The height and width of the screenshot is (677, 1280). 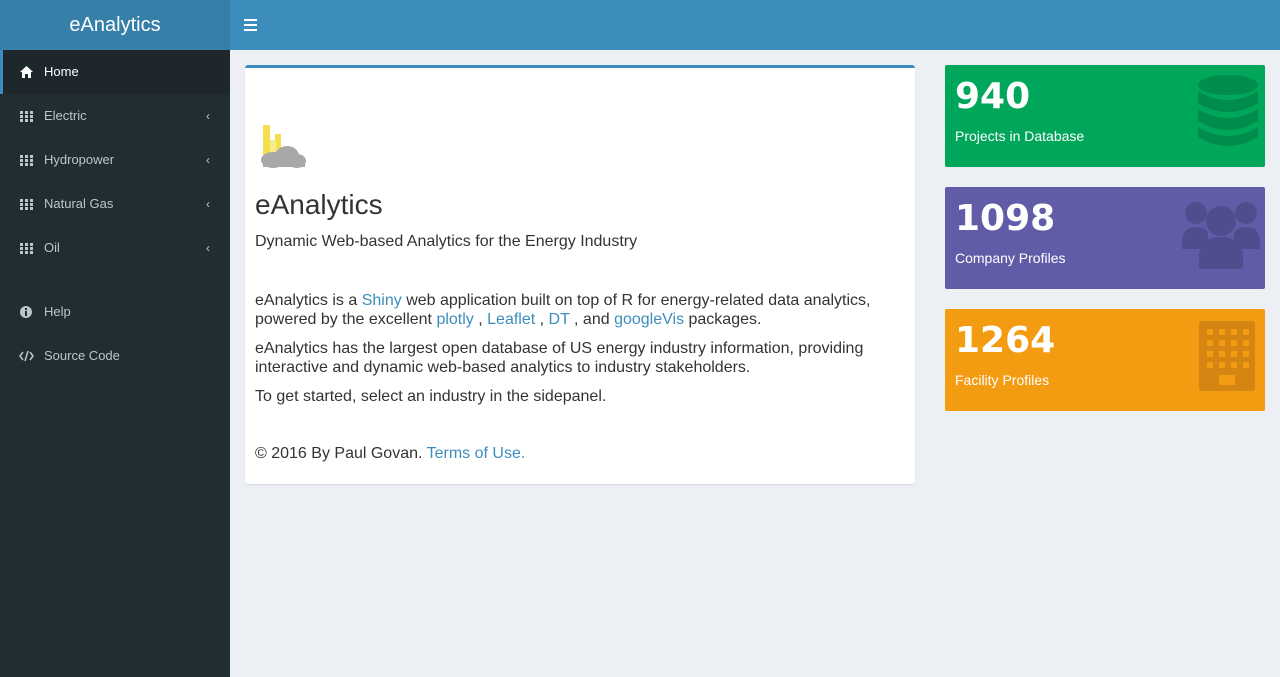 I want to click on shiny-link: Shiny, so click(x=382, y=300).